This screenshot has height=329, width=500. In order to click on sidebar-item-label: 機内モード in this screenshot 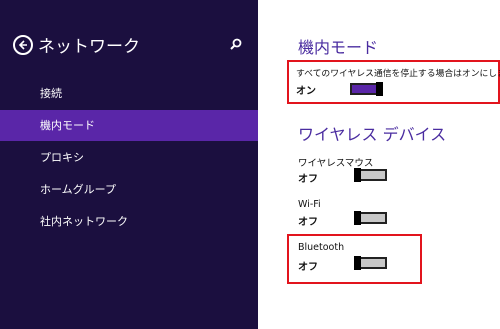, I will do `click(67, 125)`.